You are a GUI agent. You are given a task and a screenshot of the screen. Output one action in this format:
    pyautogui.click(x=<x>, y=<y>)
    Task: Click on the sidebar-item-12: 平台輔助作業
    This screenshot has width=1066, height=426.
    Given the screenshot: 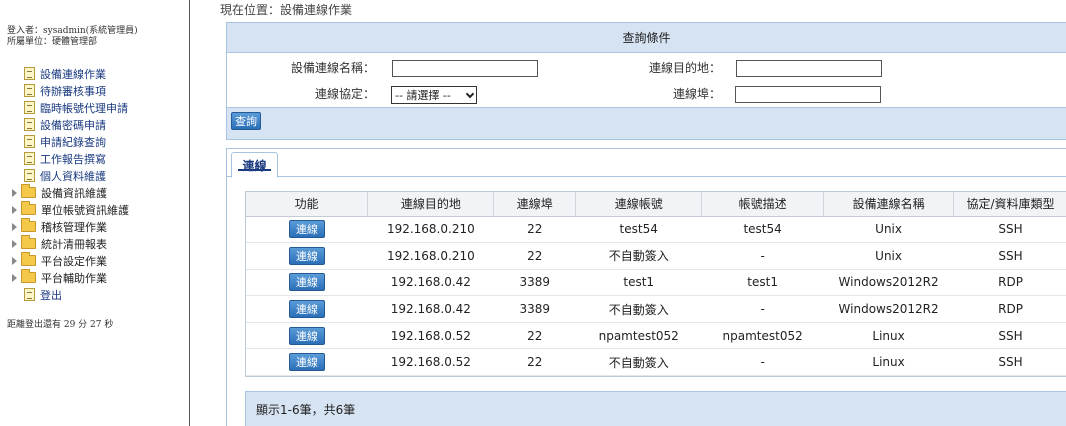 What is the action you would take?
    pyautogui.click(x=94, y=277)
    